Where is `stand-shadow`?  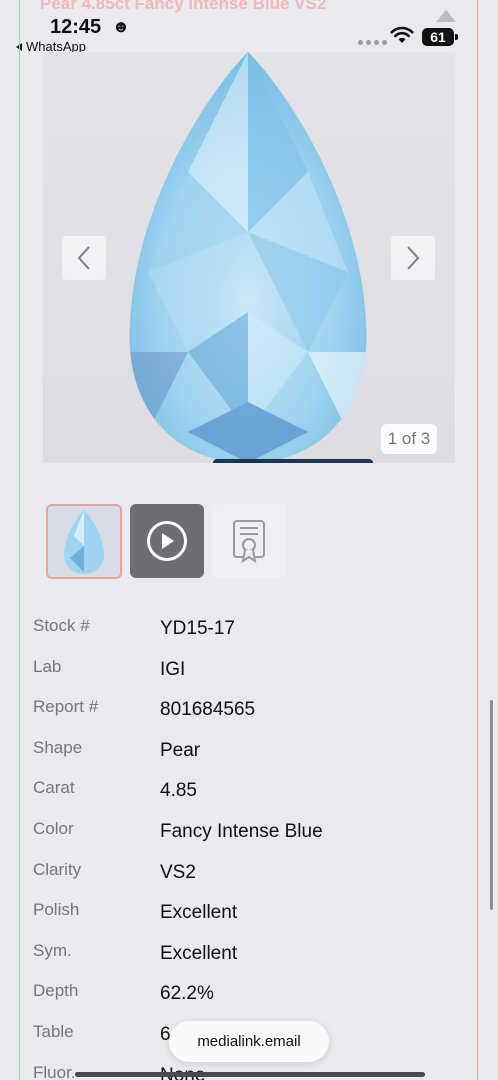 stand-shadow is located at coordinates (293, 461).